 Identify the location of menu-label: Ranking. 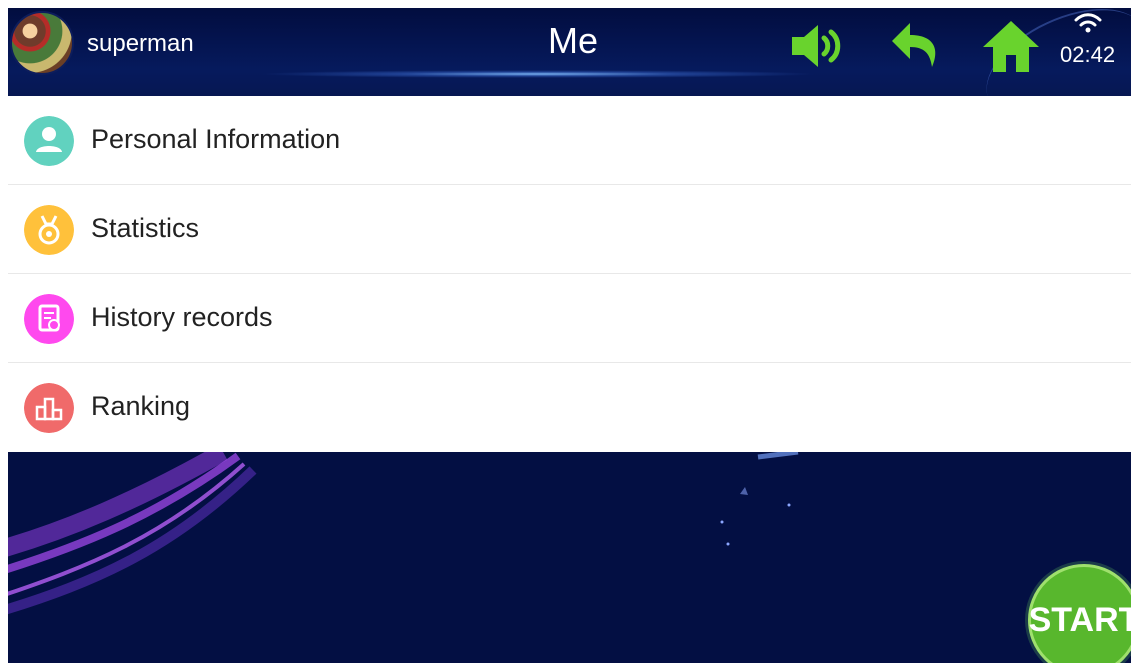
(141, 406).